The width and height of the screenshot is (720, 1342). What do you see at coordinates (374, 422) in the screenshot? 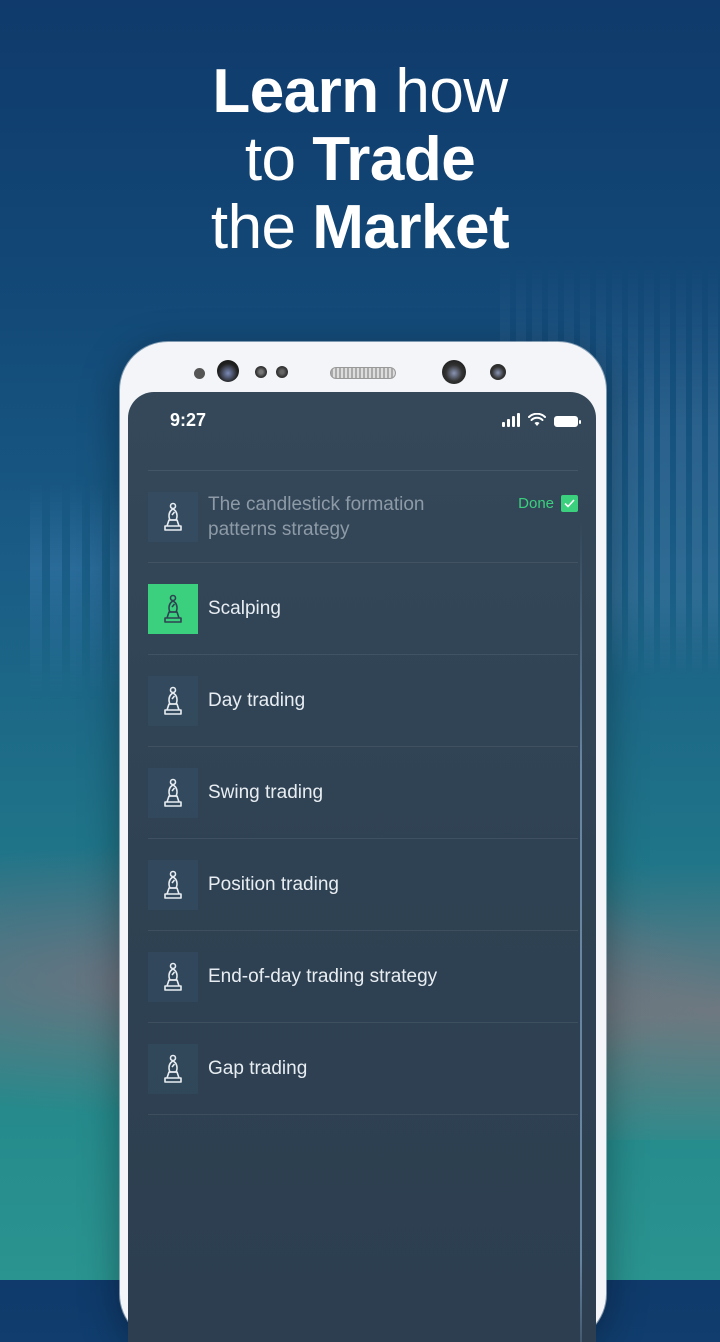
I see `status-bar: 9:27` at bounding box center [374, 422].